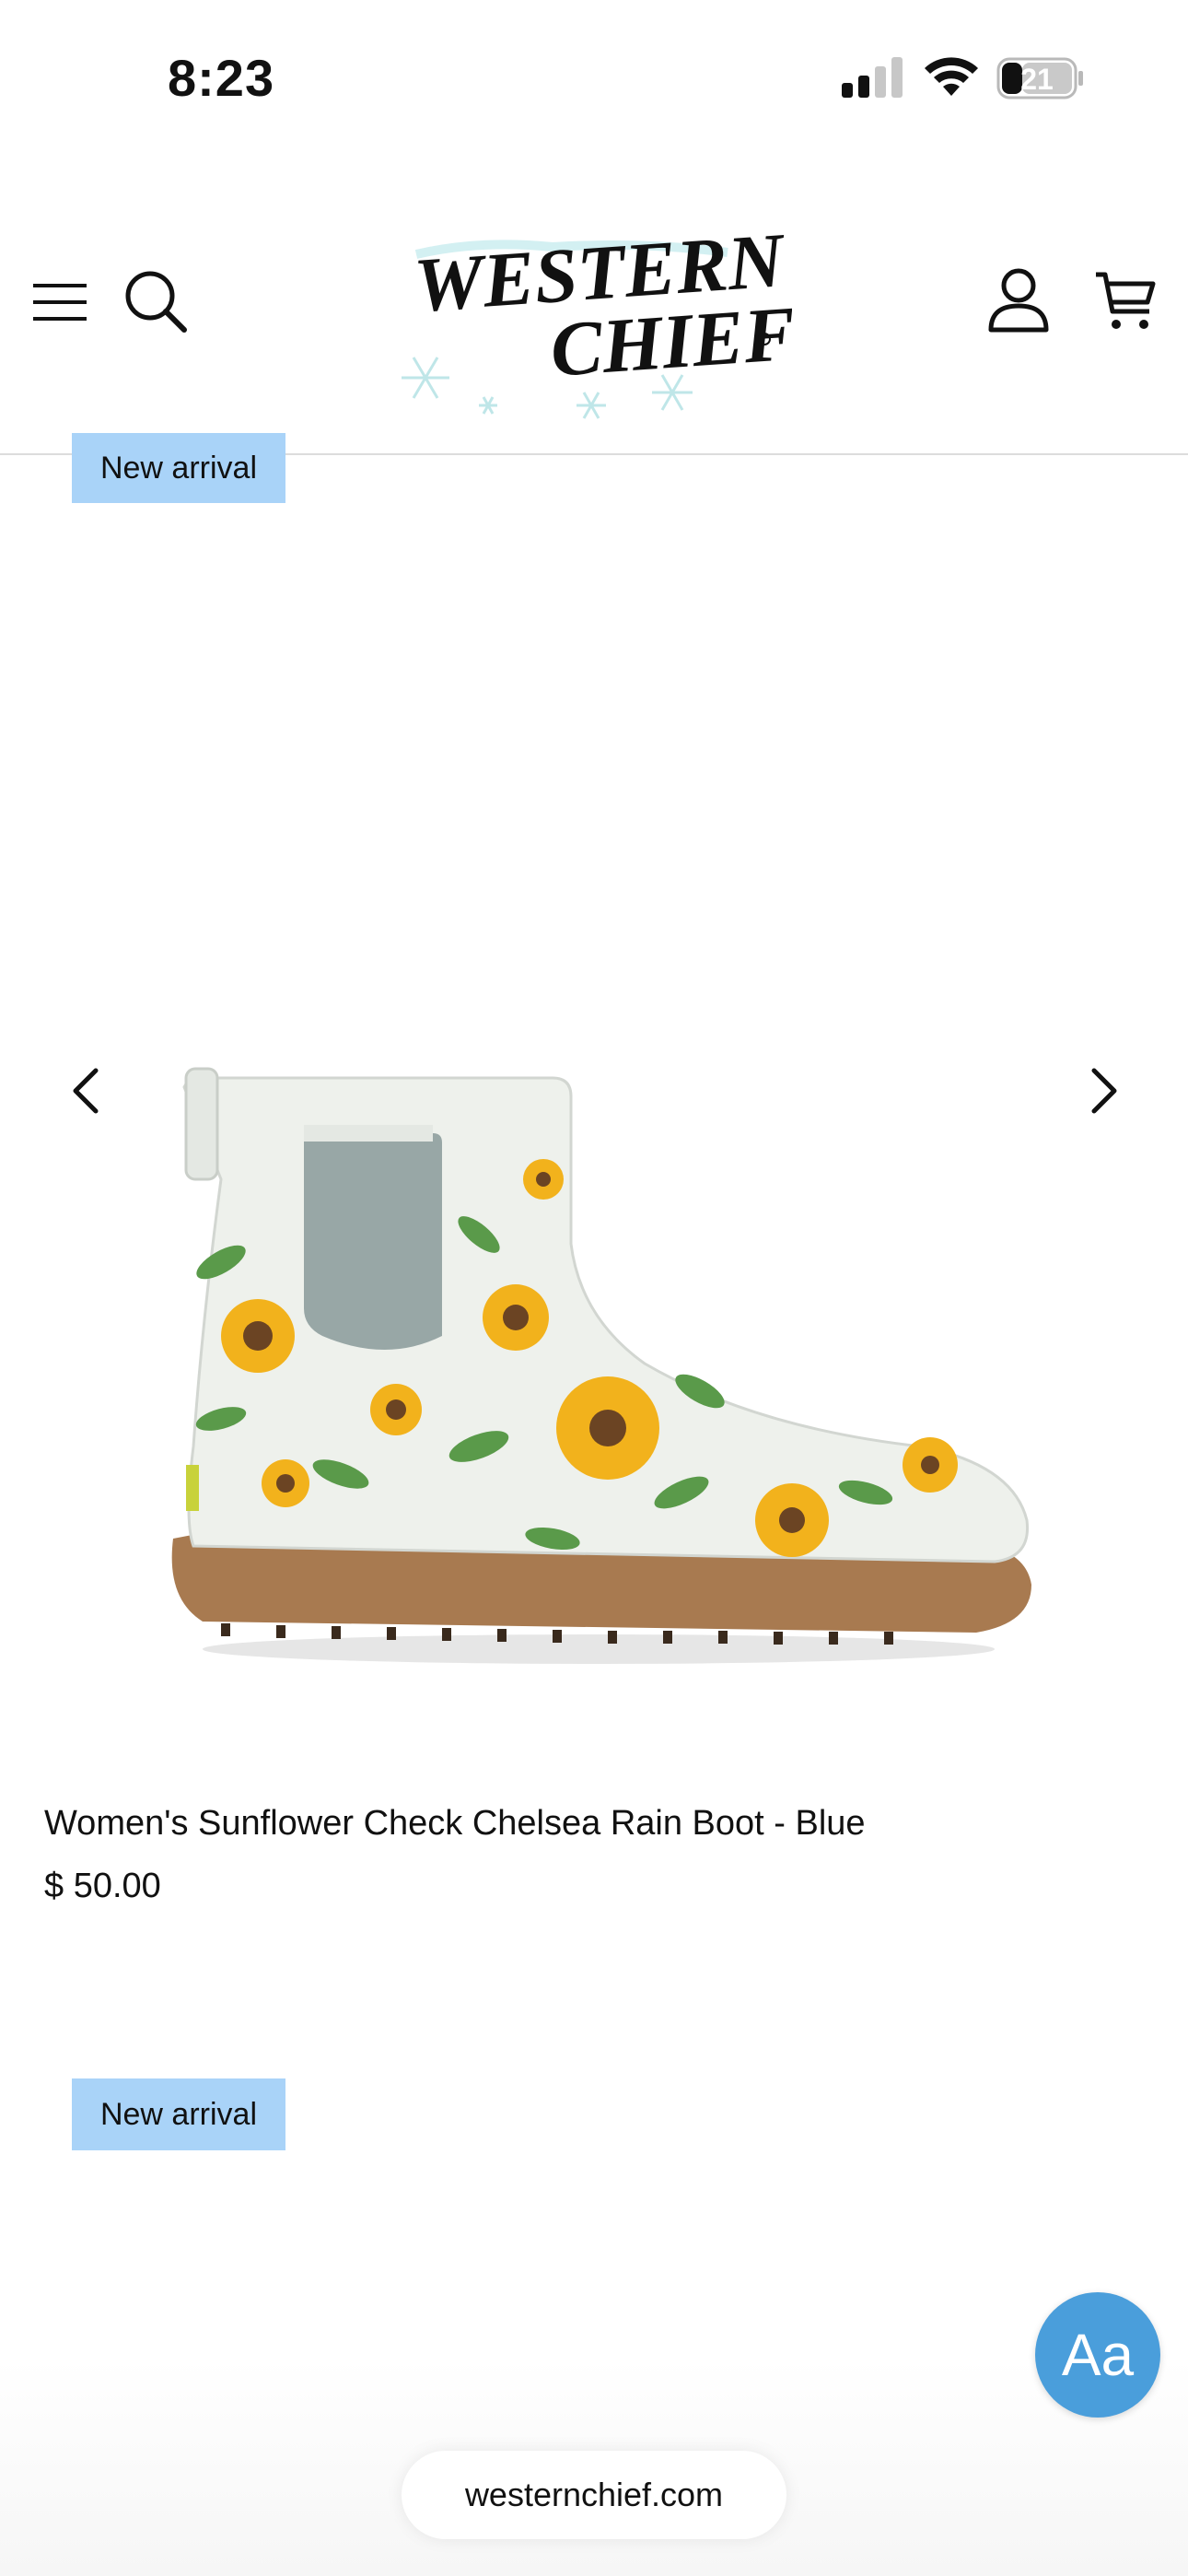  What do you see at coordinates (1125, 300) in the screenshot?
I see `cart-icon` at bounding box center [1125, 300].